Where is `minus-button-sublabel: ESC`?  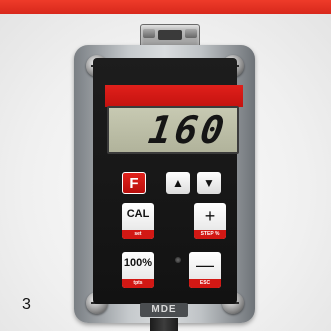 minus-button-sublabel: ESC is located at coordinates (205, 283).